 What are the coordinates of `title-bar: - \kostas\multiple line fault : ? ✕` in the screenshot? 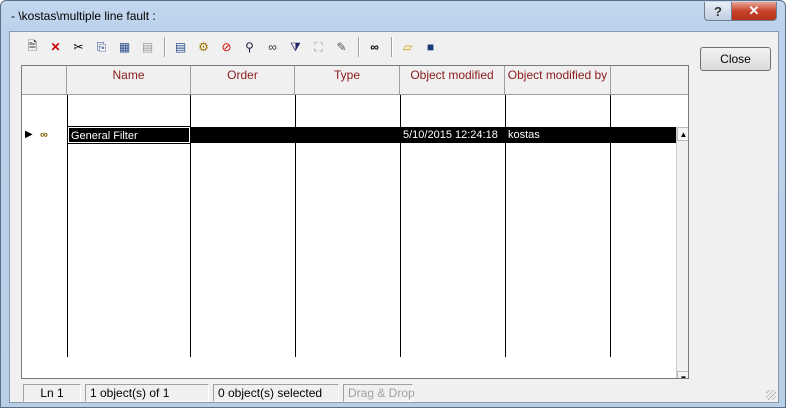 It's located at (393, 16).